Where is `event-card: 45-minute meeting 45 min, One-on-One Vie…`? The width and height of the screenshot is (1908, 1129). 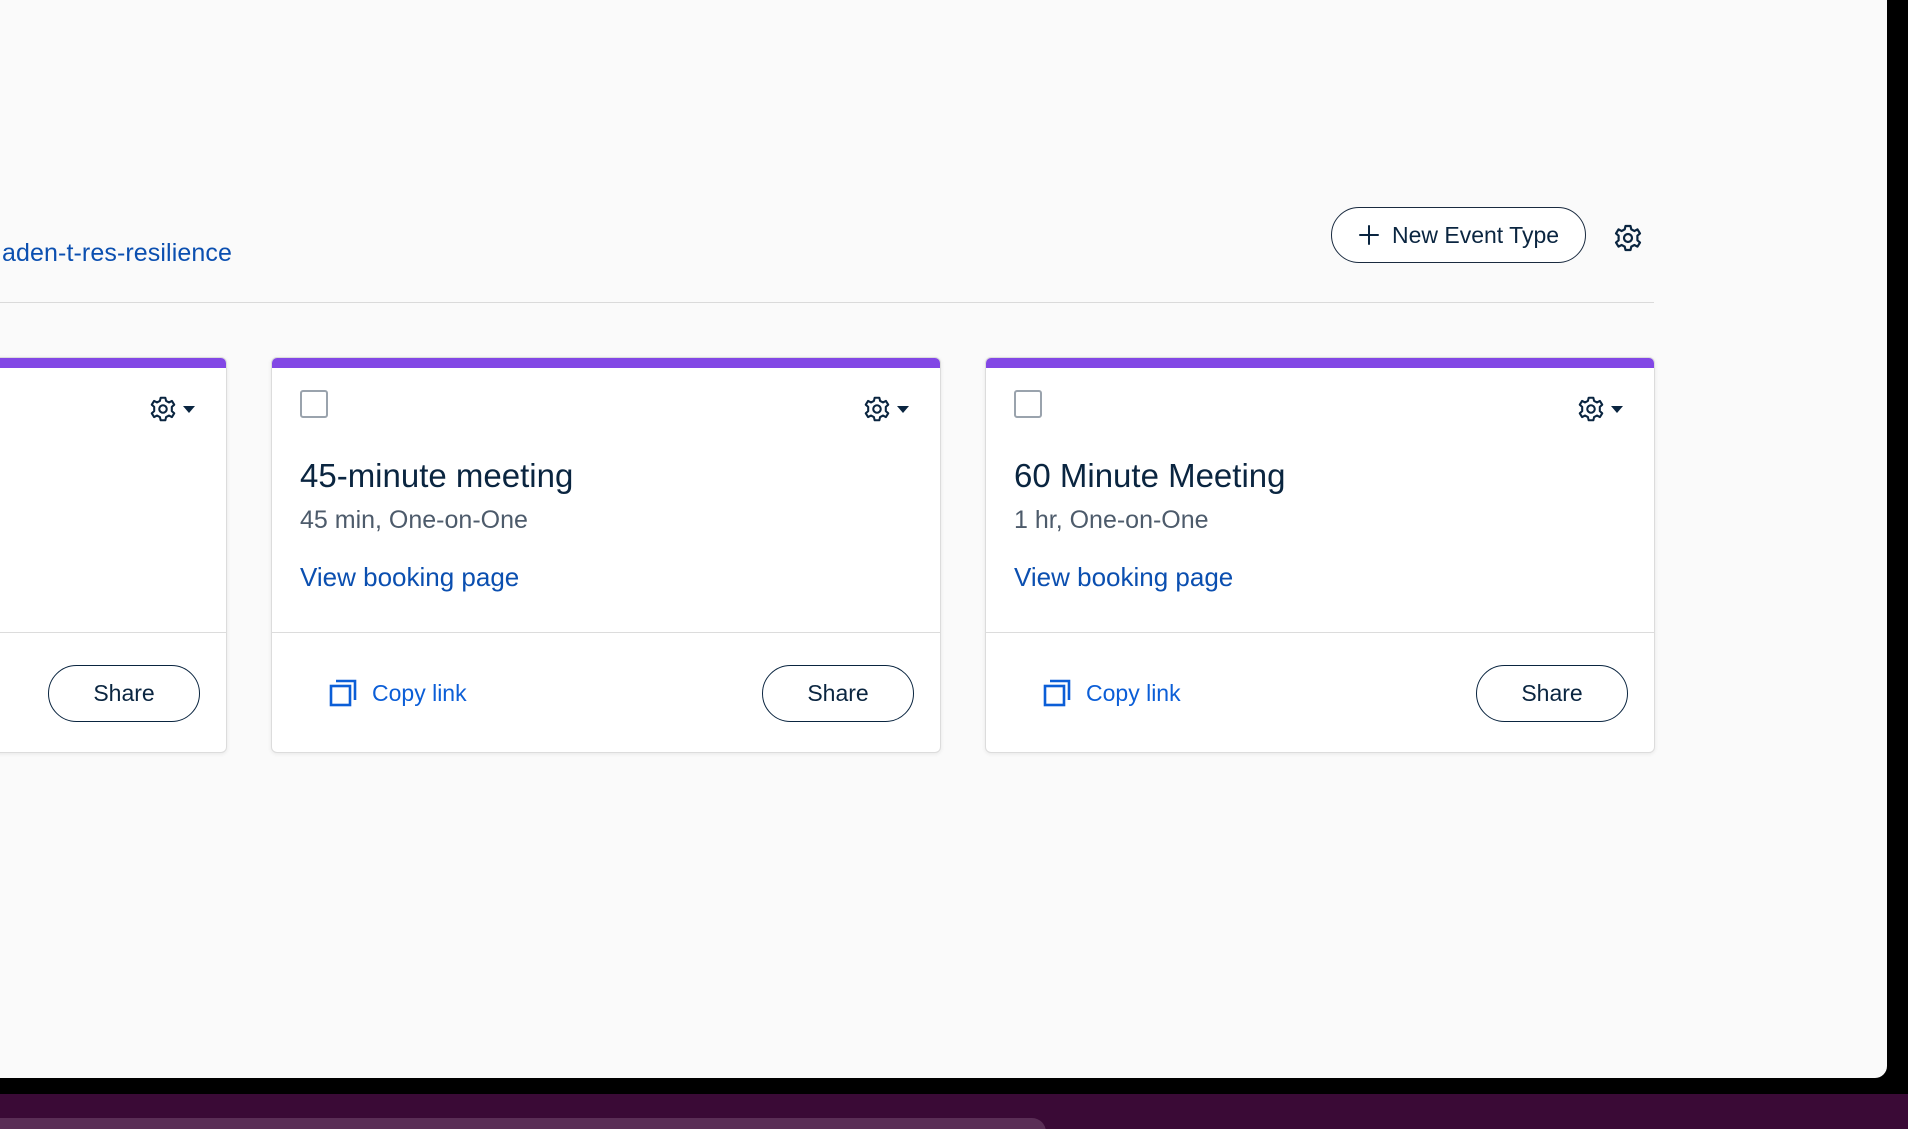
event-card: 45-minute meeting 45 min, One-on-One Vie… is located at coordinates (606, 555).